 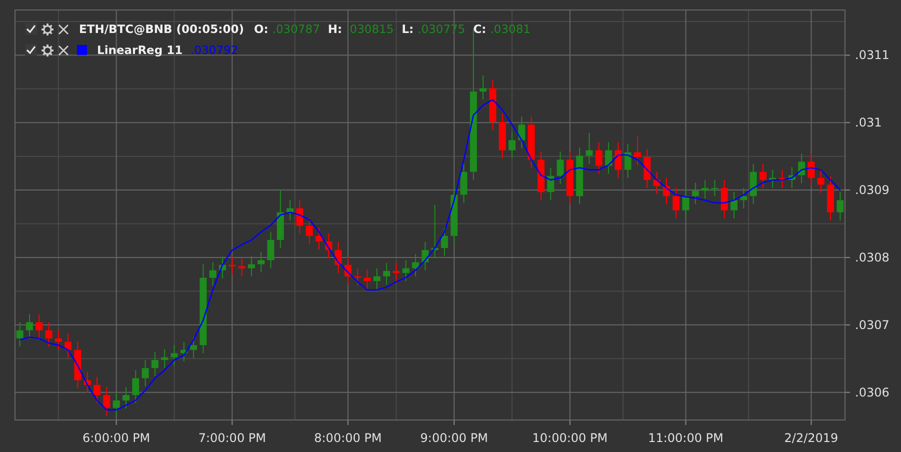 I want to click on field-label: C:, so click(x=479, y=29).